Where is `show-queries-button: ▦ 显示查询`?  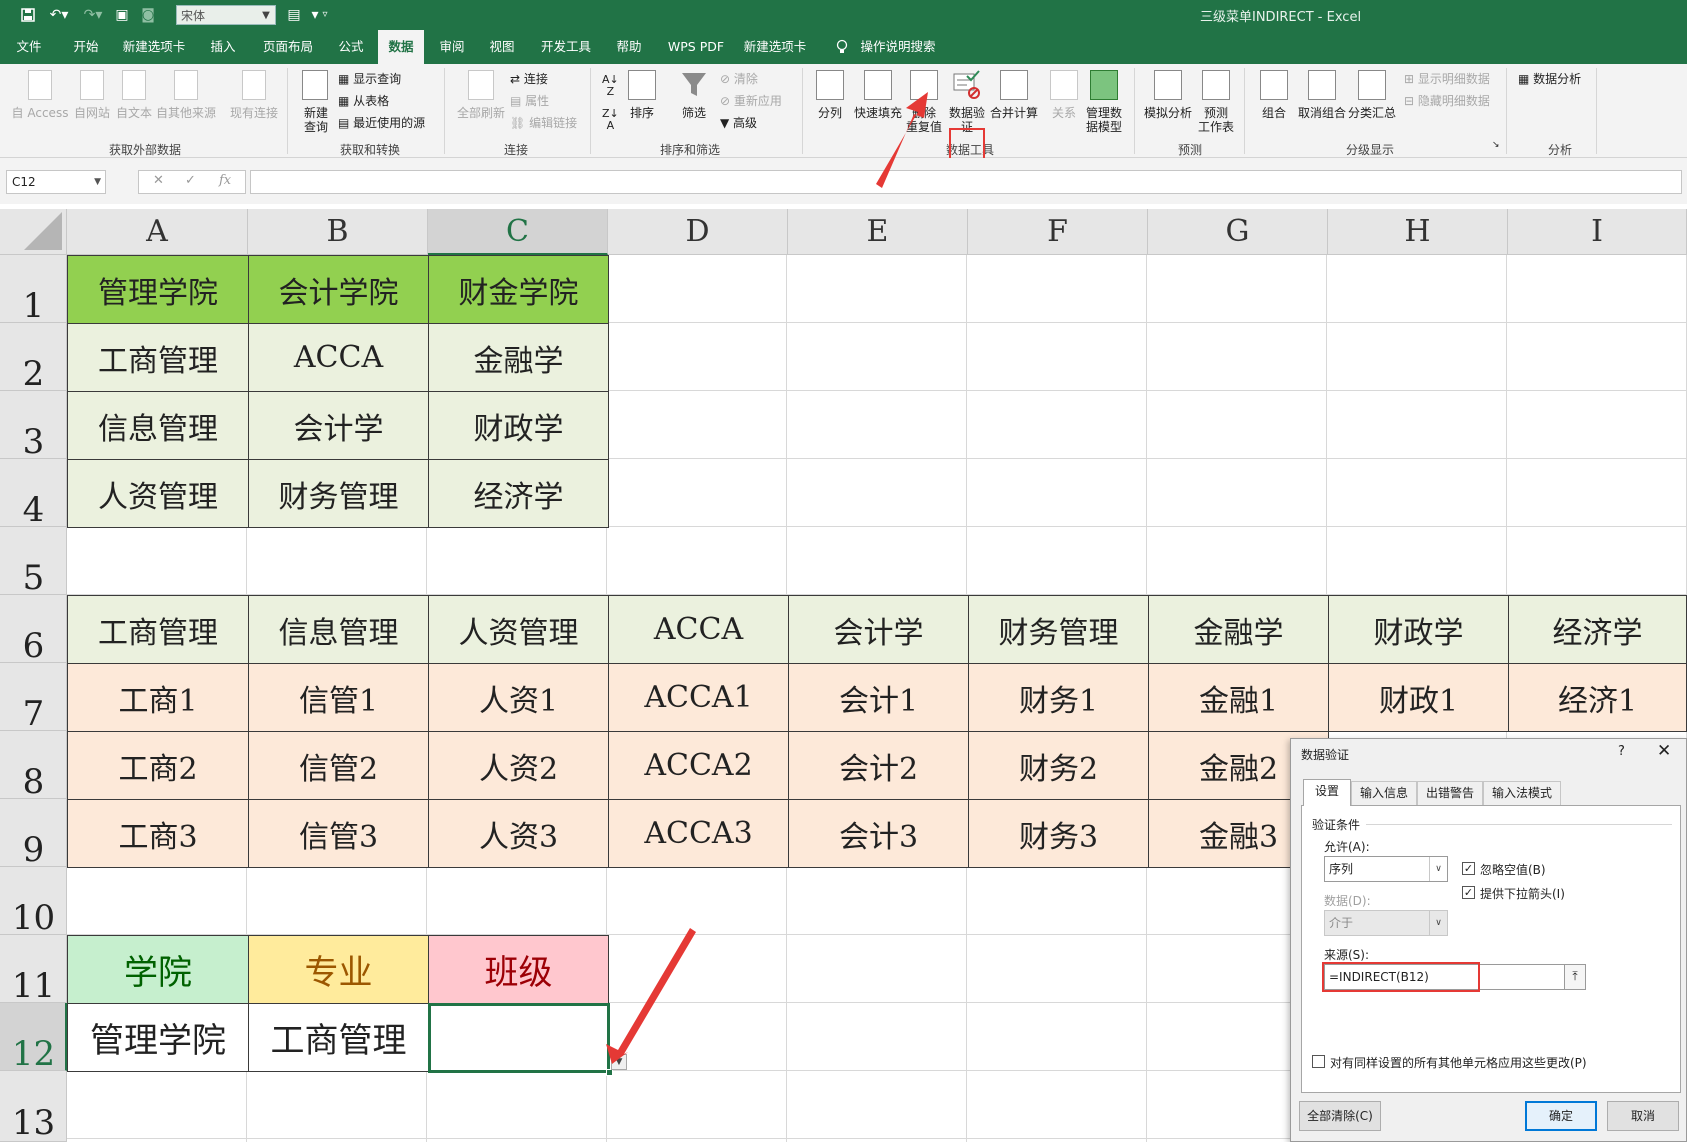 show-queries-button: ▦ 显示查询 is located at coordinates (369, 79).